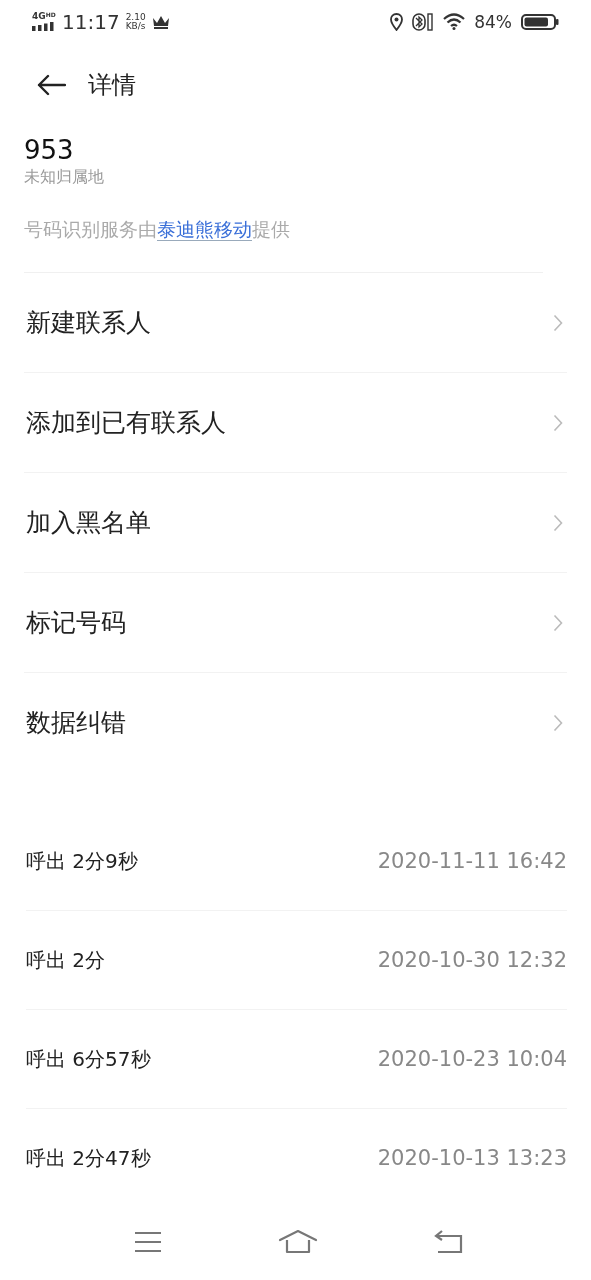 This screenshot has width=591, height=1280. I want to click on call-description: 呼出 2分, so click(66, 960).